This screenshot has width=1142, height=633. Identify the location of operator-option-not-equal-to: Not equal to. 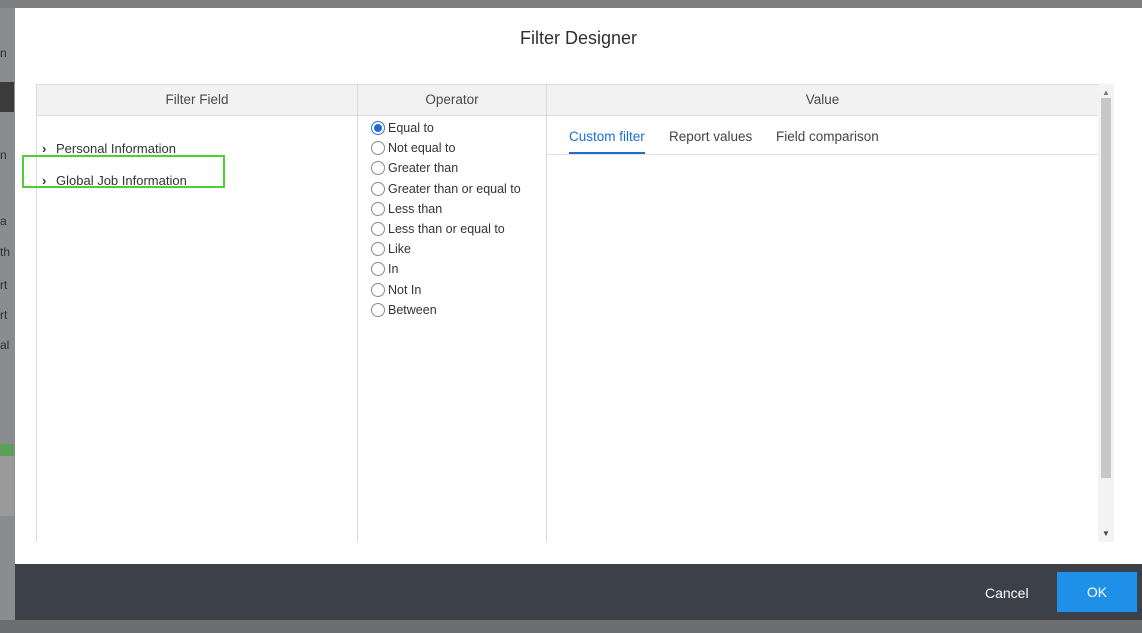
(446, 148).